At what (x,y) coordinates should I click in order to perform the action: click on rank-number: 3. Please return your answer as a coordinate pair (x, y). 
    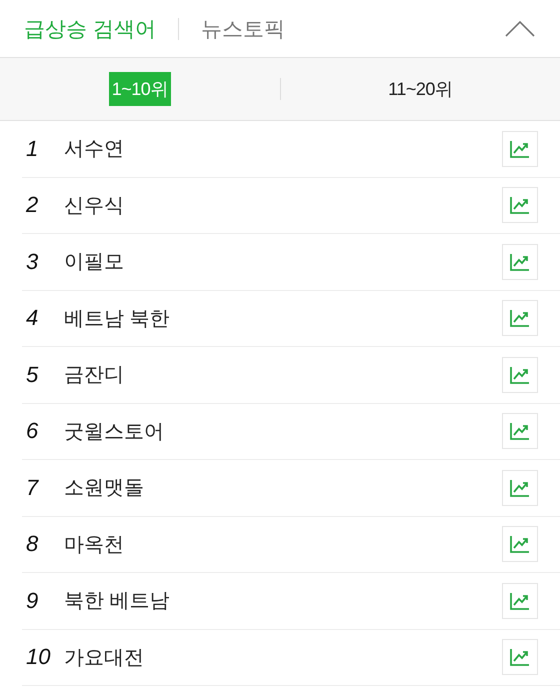
    Looking at the image, I should click on (32, 261).